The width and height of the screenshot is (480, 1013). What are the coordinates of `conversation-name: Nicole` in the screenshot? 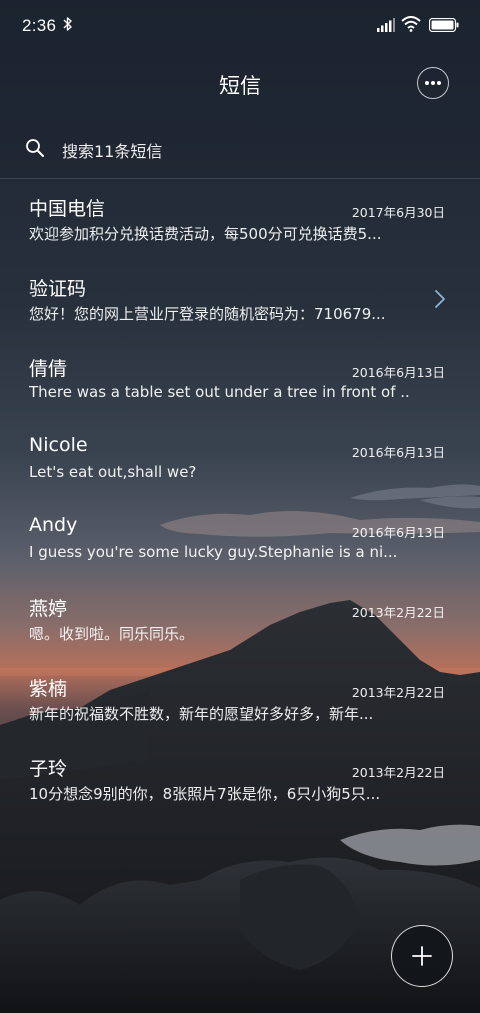 It's located at (58, 445).